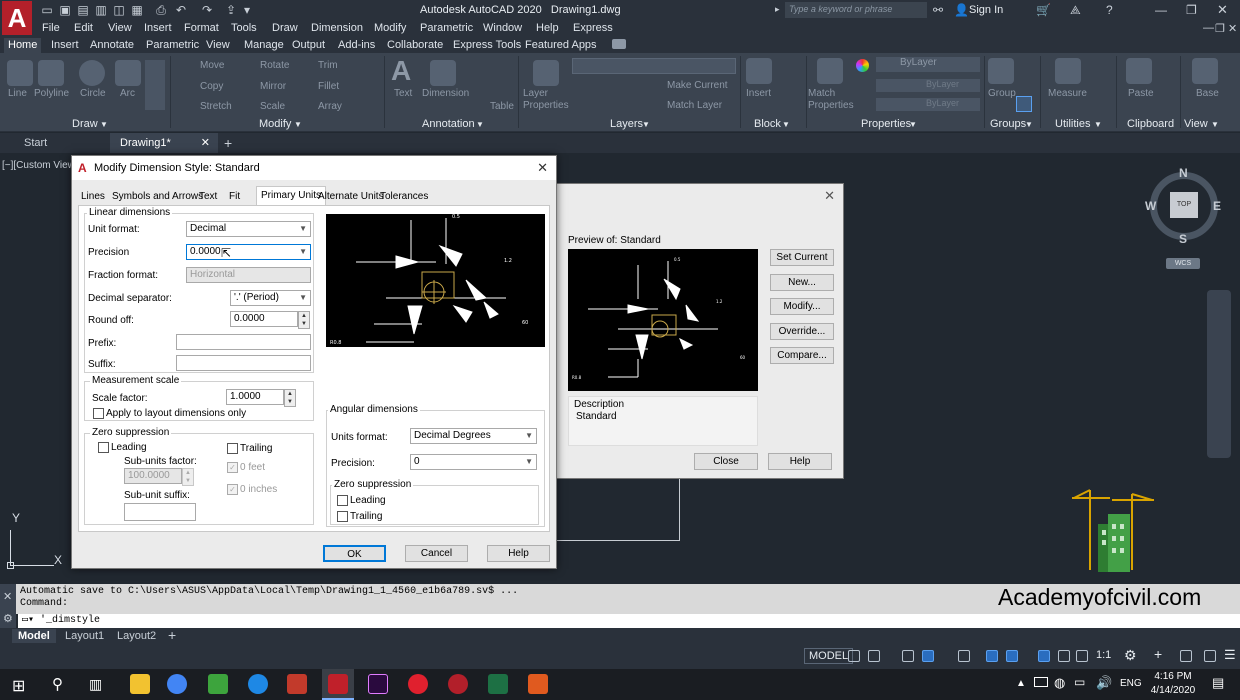 This screenshot has width=1240, height=700. Describe the element at coordinates (1141, 93) in the screenshot. I see `paste-tool: Paste` at that location.